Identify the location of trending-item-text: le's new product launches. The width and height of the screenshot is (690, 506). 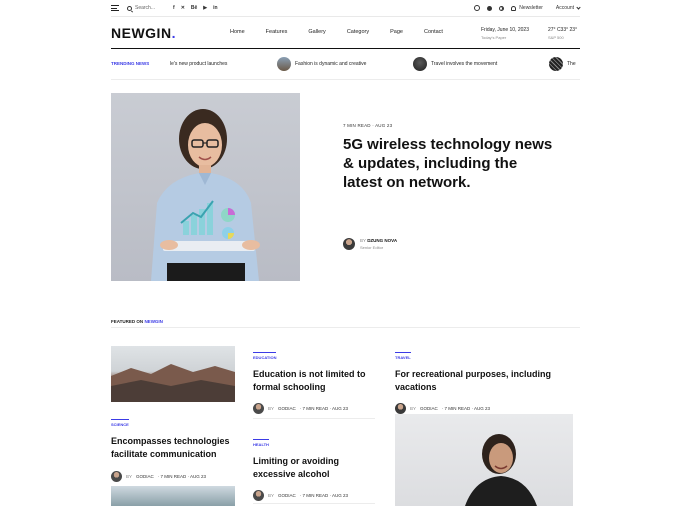
(199, 64).